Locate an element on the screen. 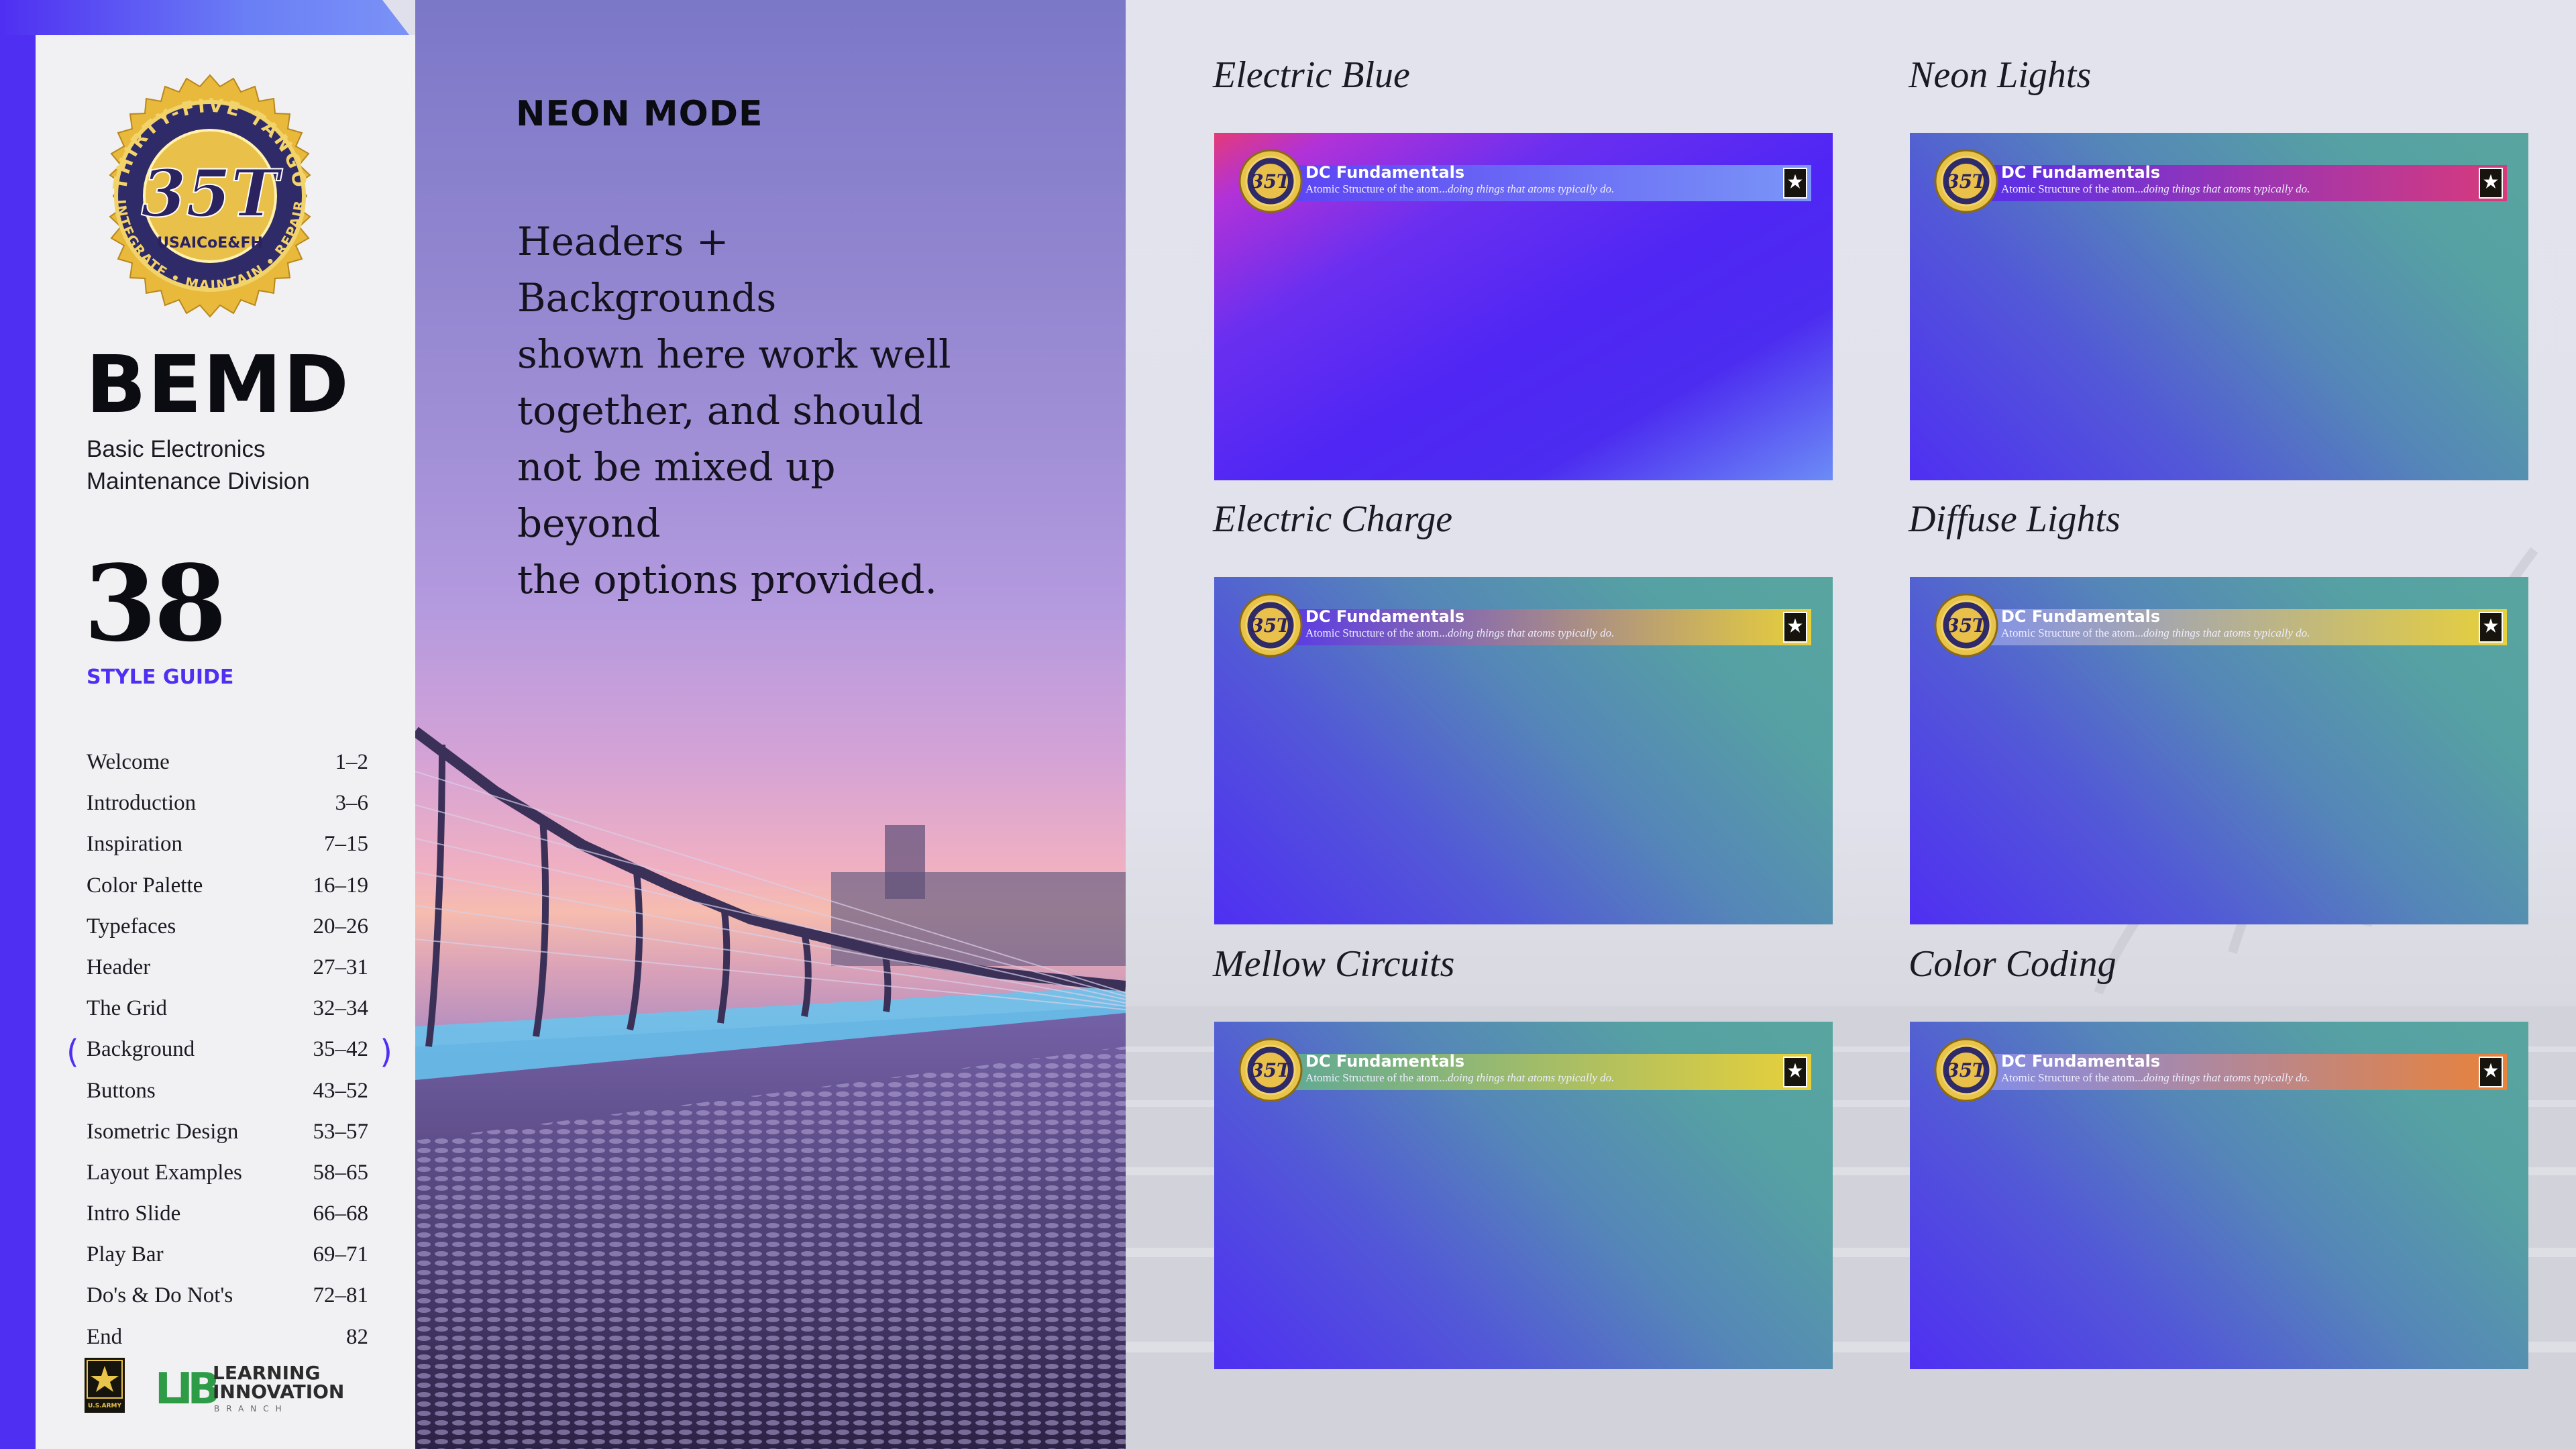  toc-item: Play Bar 69–71 is located at coordinates (227, 1258).